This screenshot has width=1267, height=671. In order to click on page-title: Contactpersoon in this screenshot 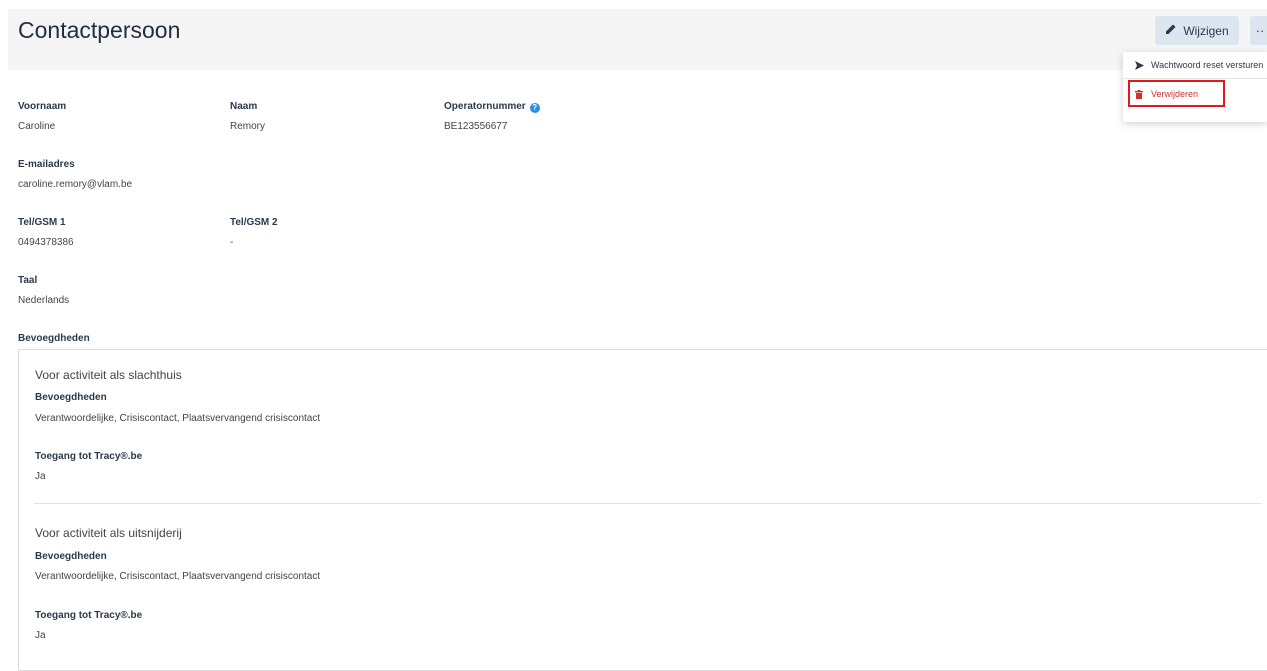, I will do `click(99, 30)`.